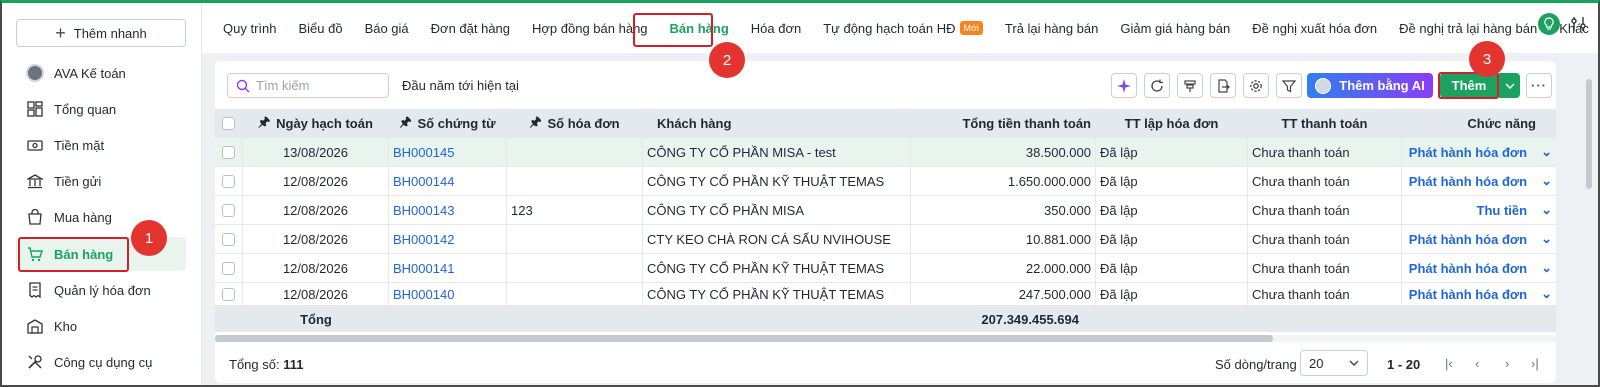 This screenshot has width=1600, height=387. Describe the element at coordinates (1354, 363) in the screenshot. I see `chevron-down-icon` at that location.